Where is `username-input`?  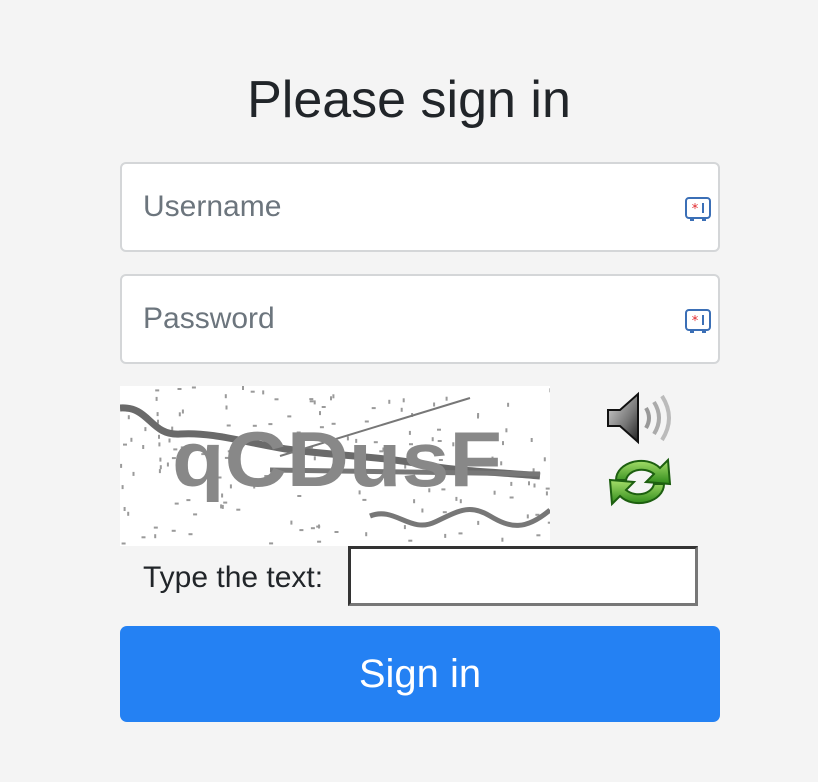 username-input is located at coordinates (420, 207).